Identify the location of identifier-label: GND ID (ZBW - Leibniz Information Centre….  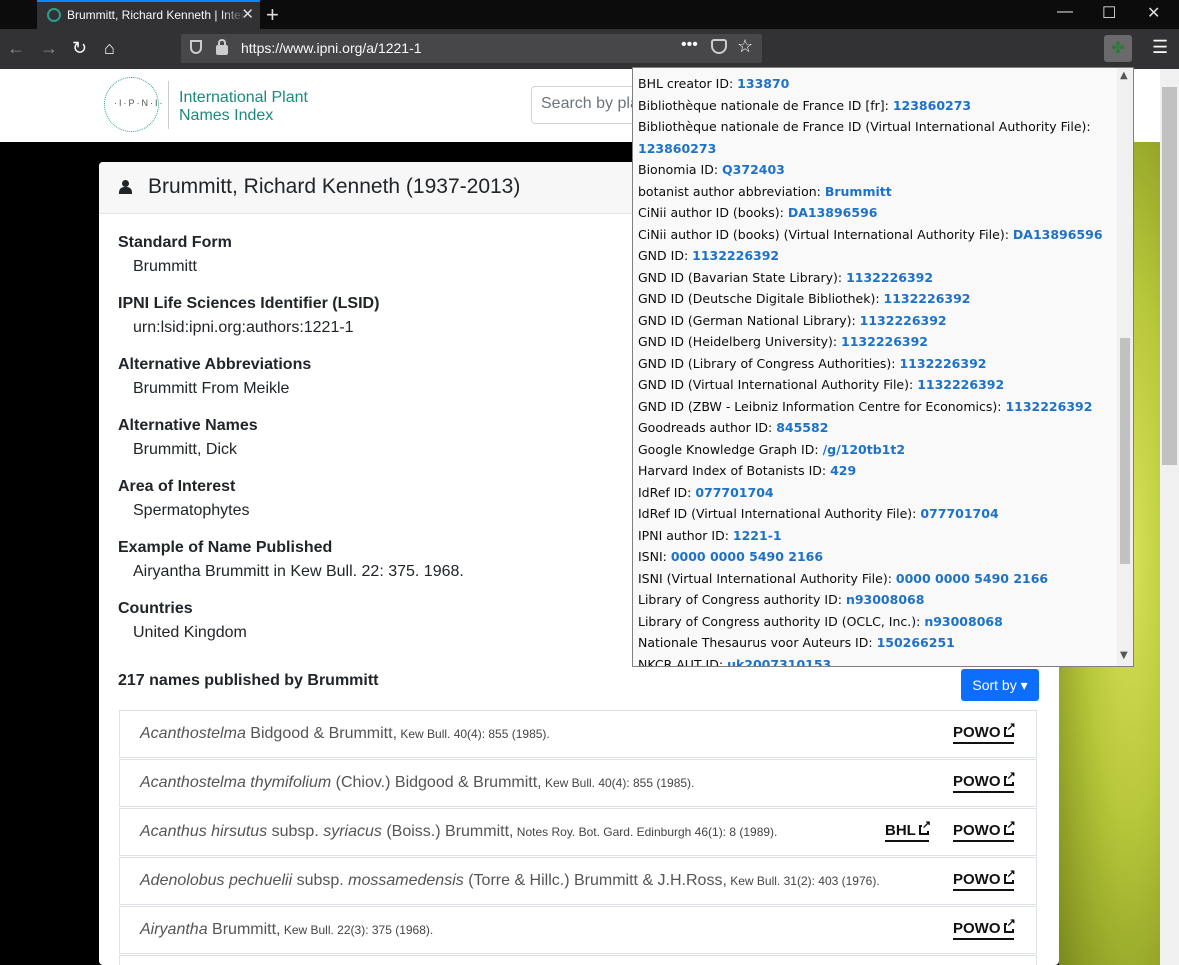
(822, 406).